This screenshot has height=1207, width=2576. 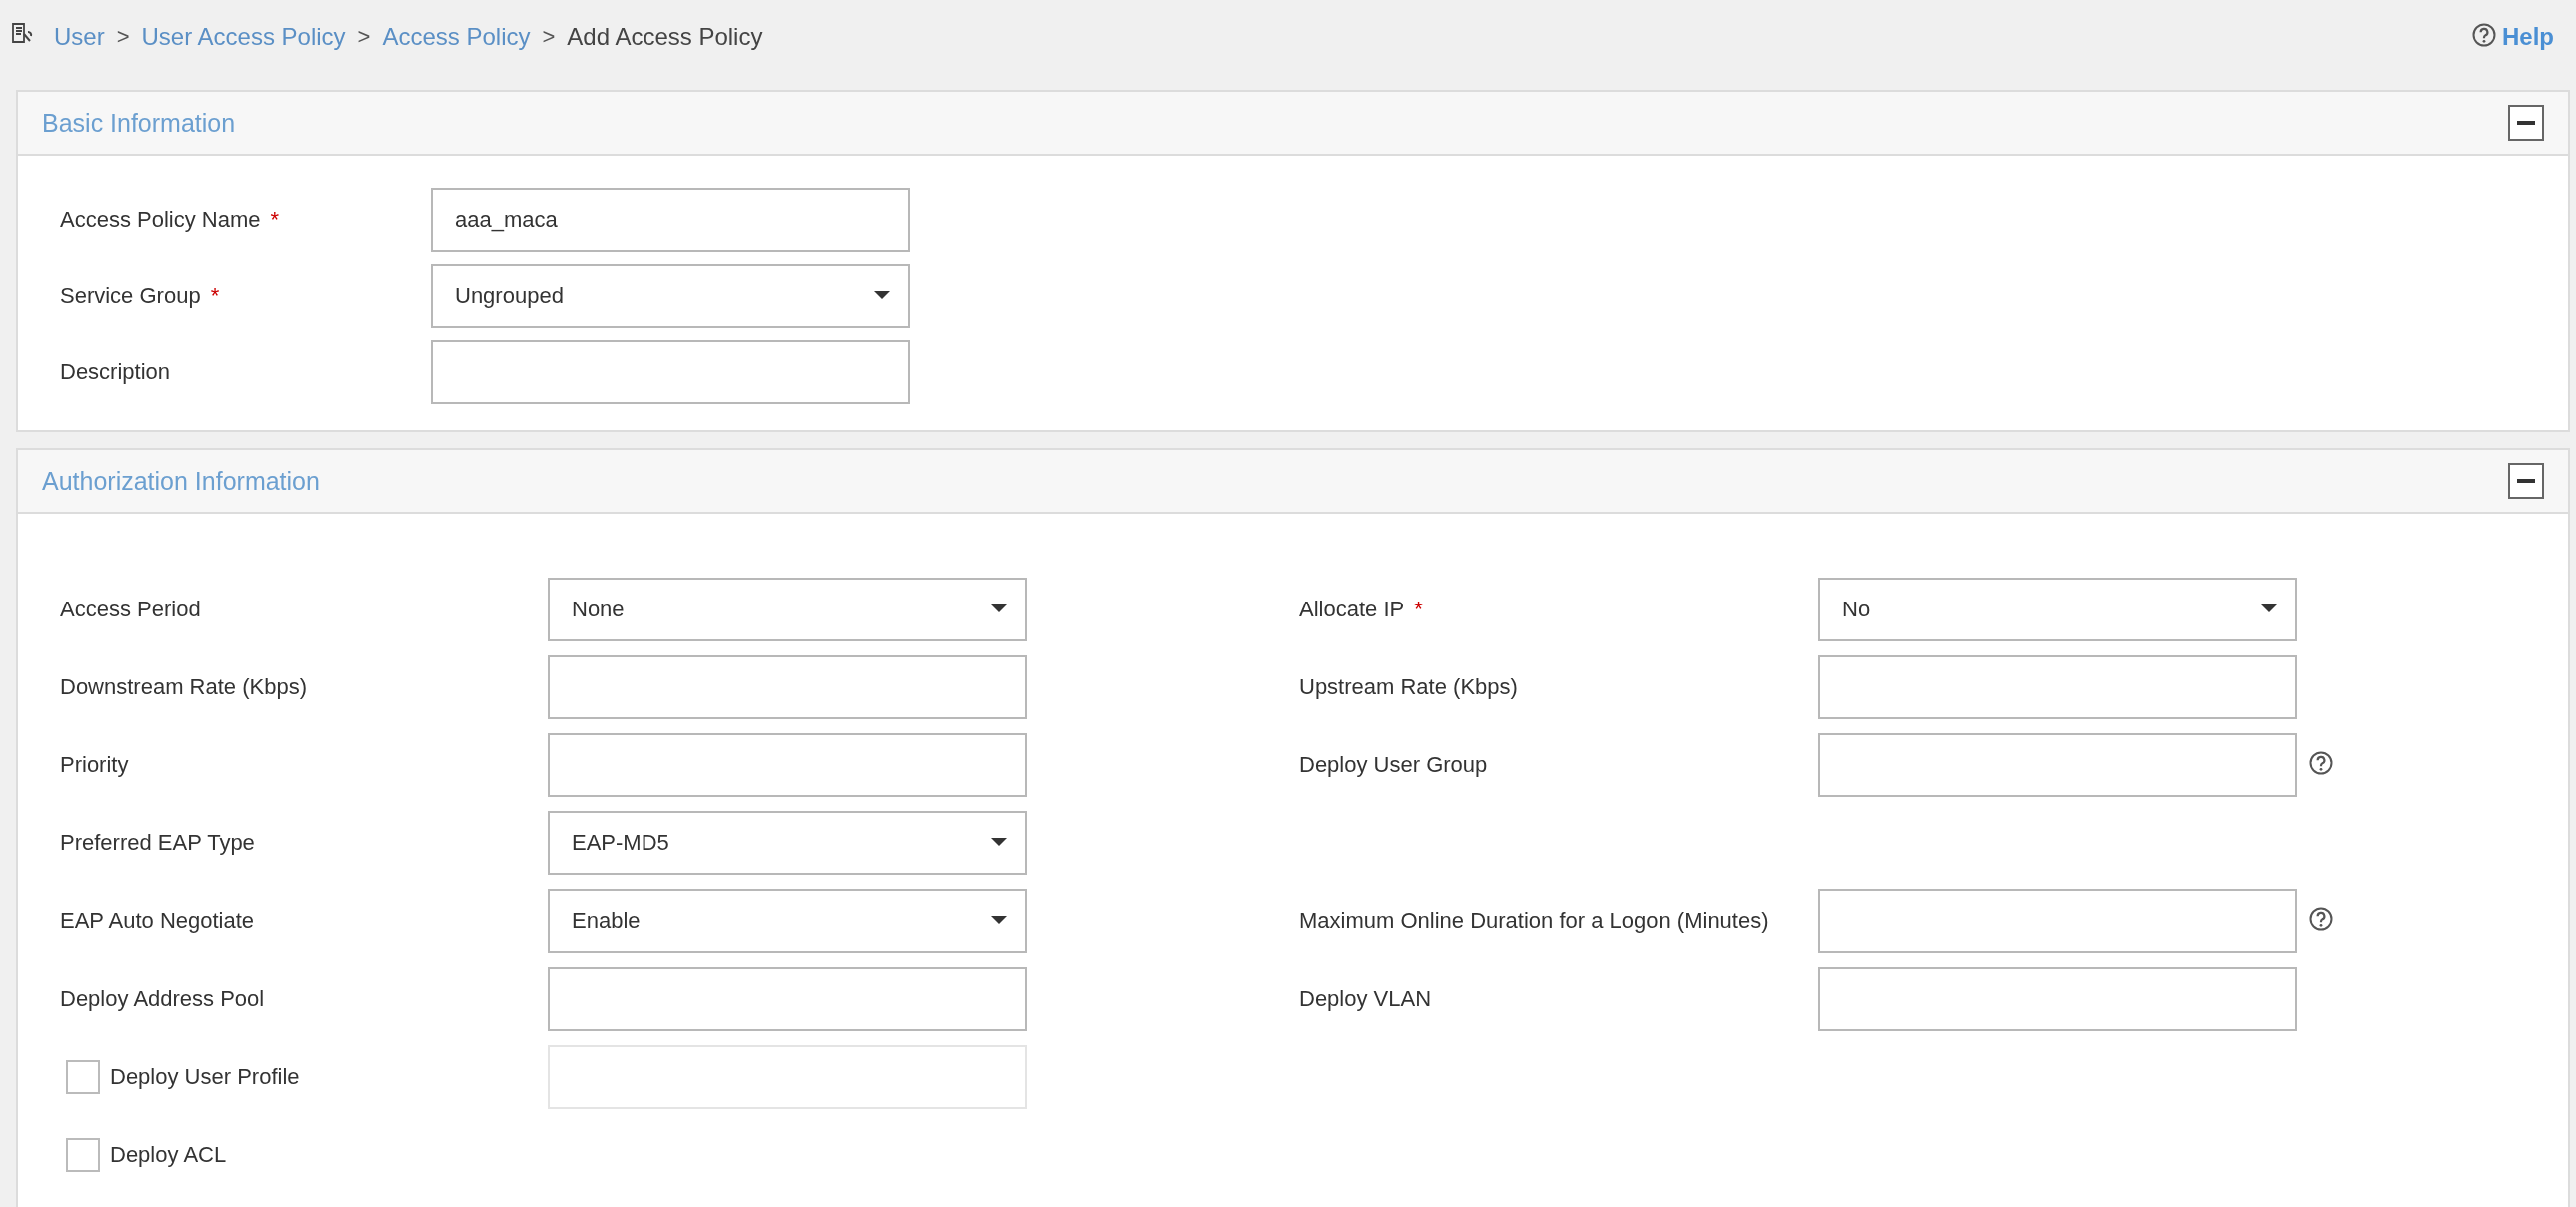 I want to click on dropdown: Ungrouped, so click(x=670, y=296).